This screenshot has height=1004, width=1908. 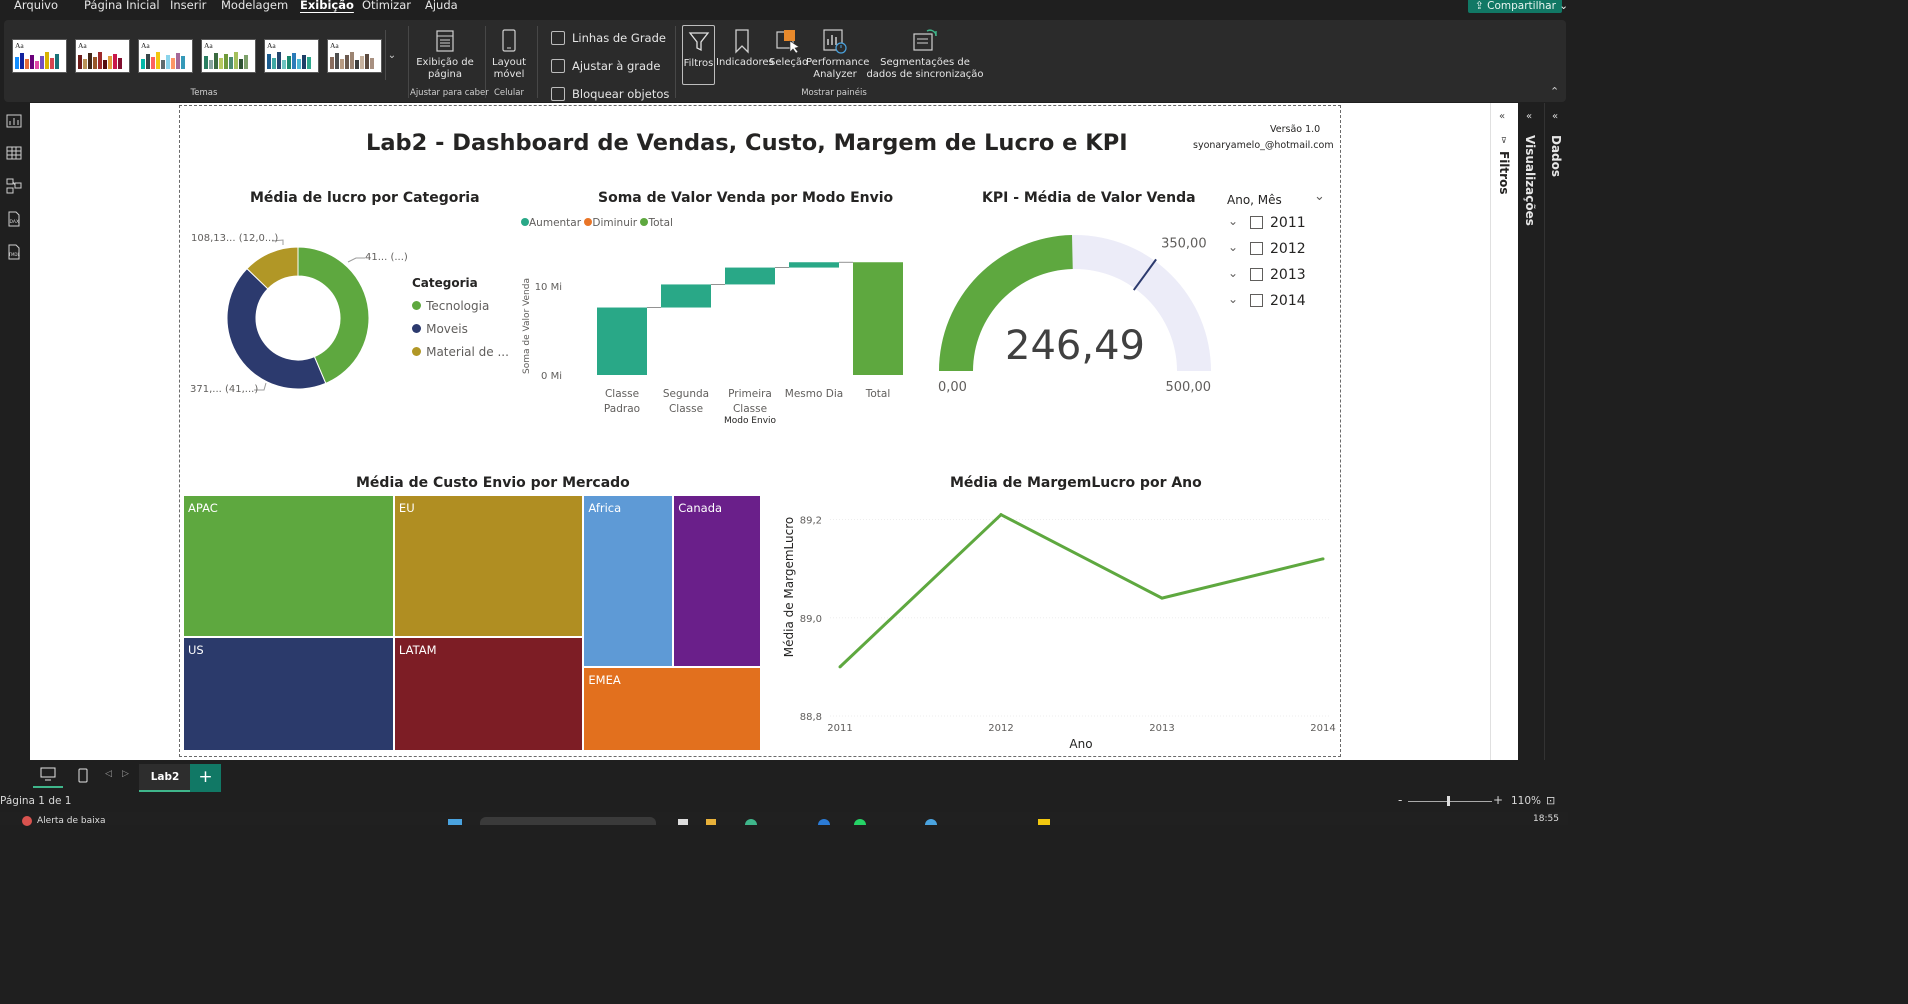 I want to click on report-view-icon, so click(x=14, y=121).